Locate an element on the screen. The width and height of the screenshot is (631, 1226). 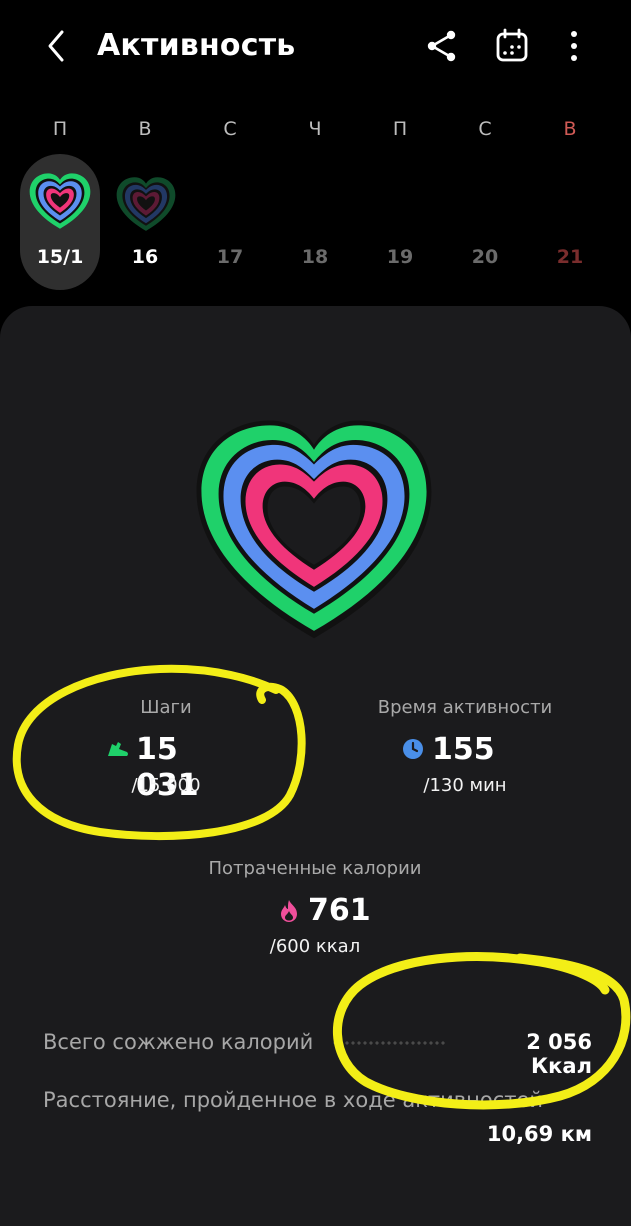
calories-value: 761 is located at coordinates (339, 910).